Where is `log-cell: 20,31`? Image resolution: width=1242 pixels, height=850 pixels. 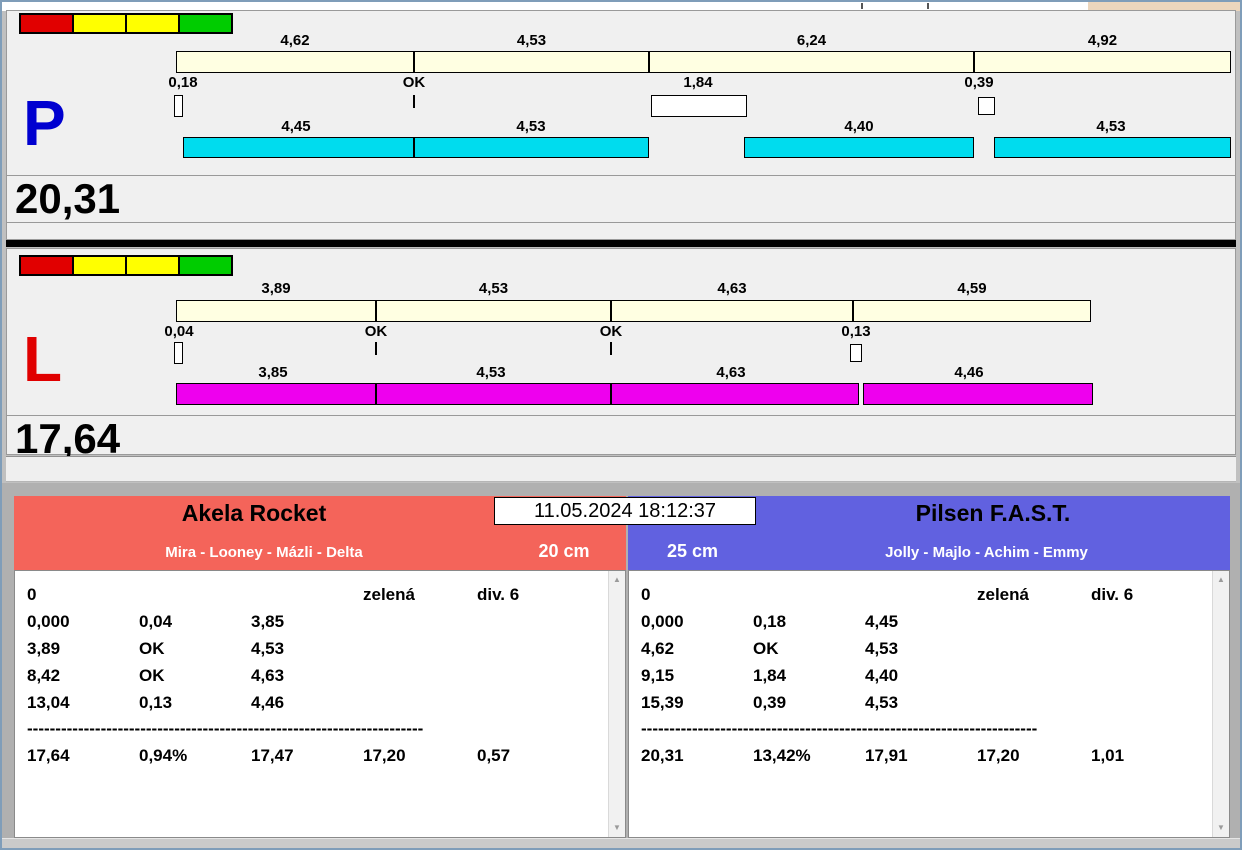 log-cell: 20,31 is located at coordinates (662, 755).